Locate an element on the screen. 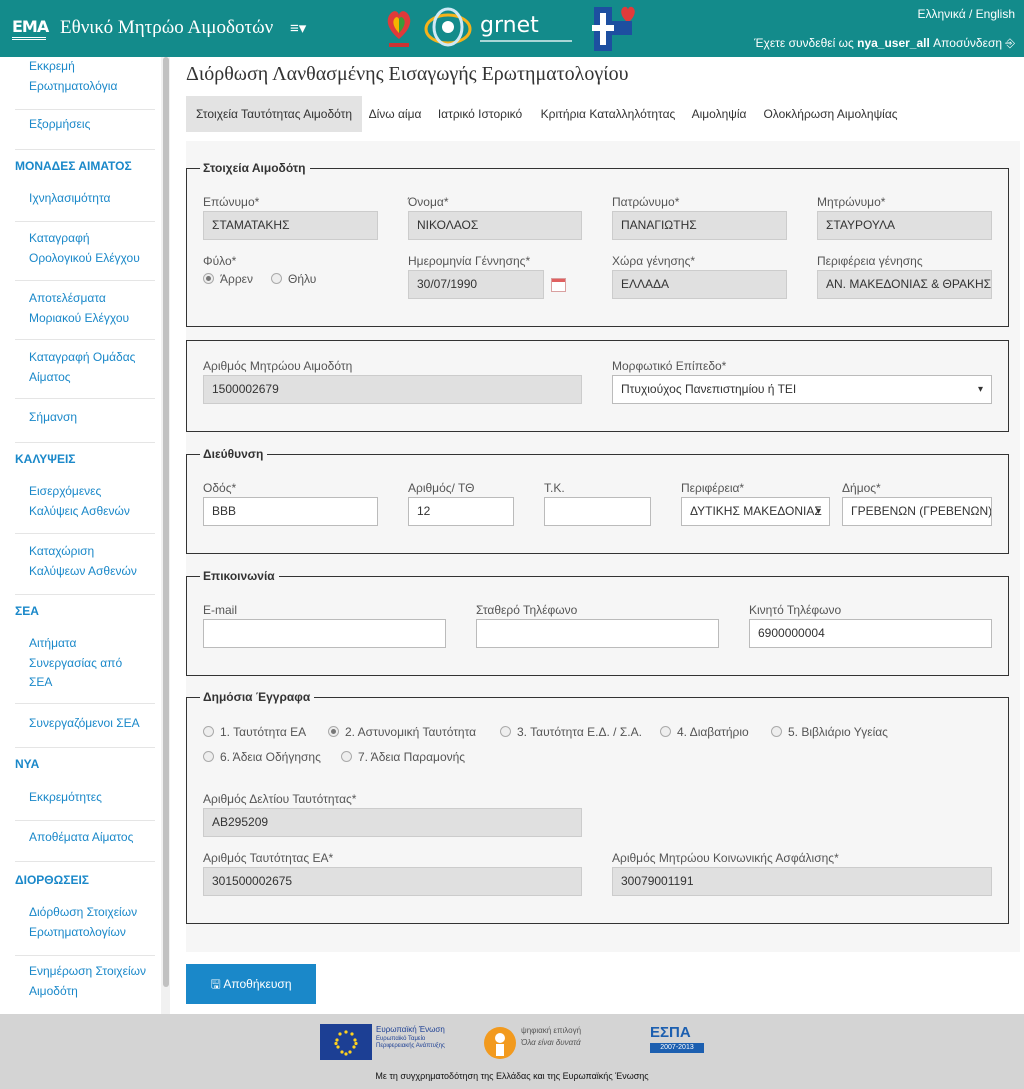  sidebar-item-coverage-entry: Καταχώριση Καλύψεων Ασθενών is located at coordinates (89, 561).